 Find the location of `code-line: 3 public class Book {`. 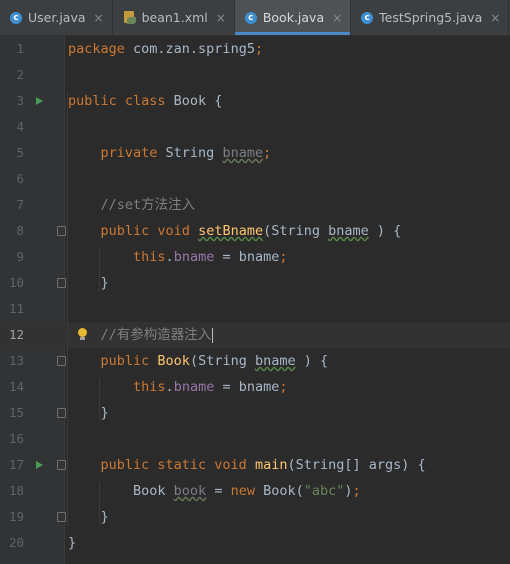

code-line: 3 public class Book { is located at coordinates (255, 101).